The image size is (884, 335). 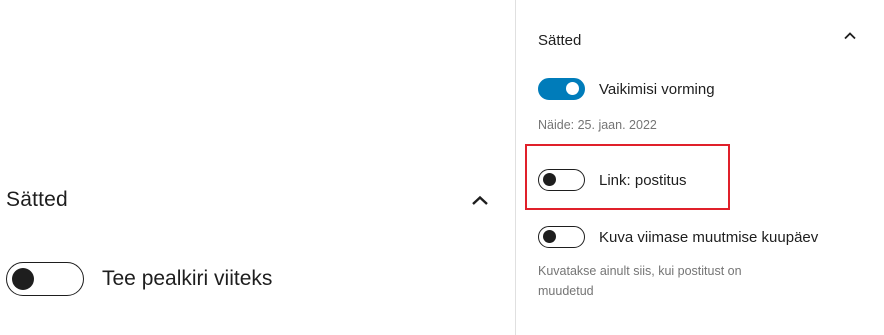 I want to click on help-line: Kuvatakse ainult siis, kui postitust on, so click(x=640, y=271).